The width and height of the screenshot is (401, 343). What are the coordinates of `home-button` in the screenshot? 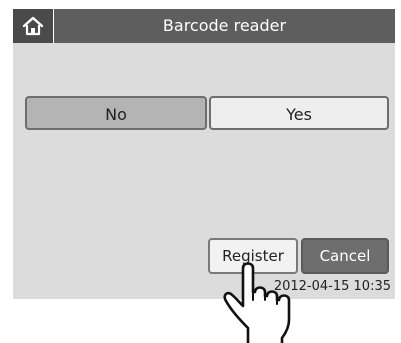 It's located at (33, 26).